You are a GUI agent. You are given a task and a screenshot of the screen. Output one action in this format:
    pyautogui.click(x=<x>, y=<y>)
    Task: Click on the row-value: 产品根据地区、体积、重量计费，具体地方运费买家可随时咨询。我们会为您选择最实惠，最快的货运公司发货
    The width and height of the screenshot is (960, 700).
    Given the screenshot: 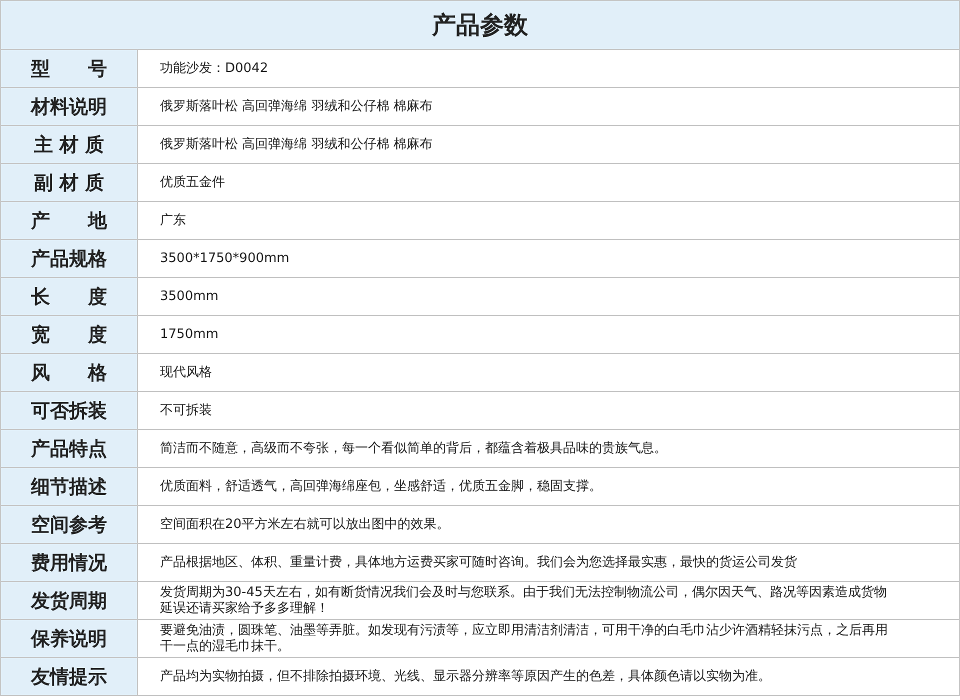 What is the action you would take?
    pyautogui.click(x=478, y=562)
    